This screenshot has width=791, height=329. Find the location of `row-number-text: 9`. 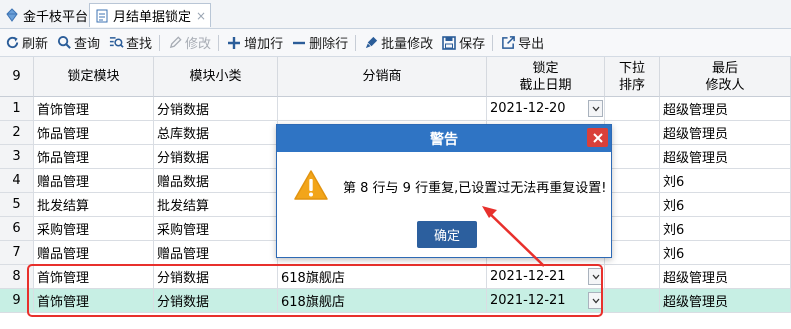

row-number-text: 9 is located at coordinates (16, 300).